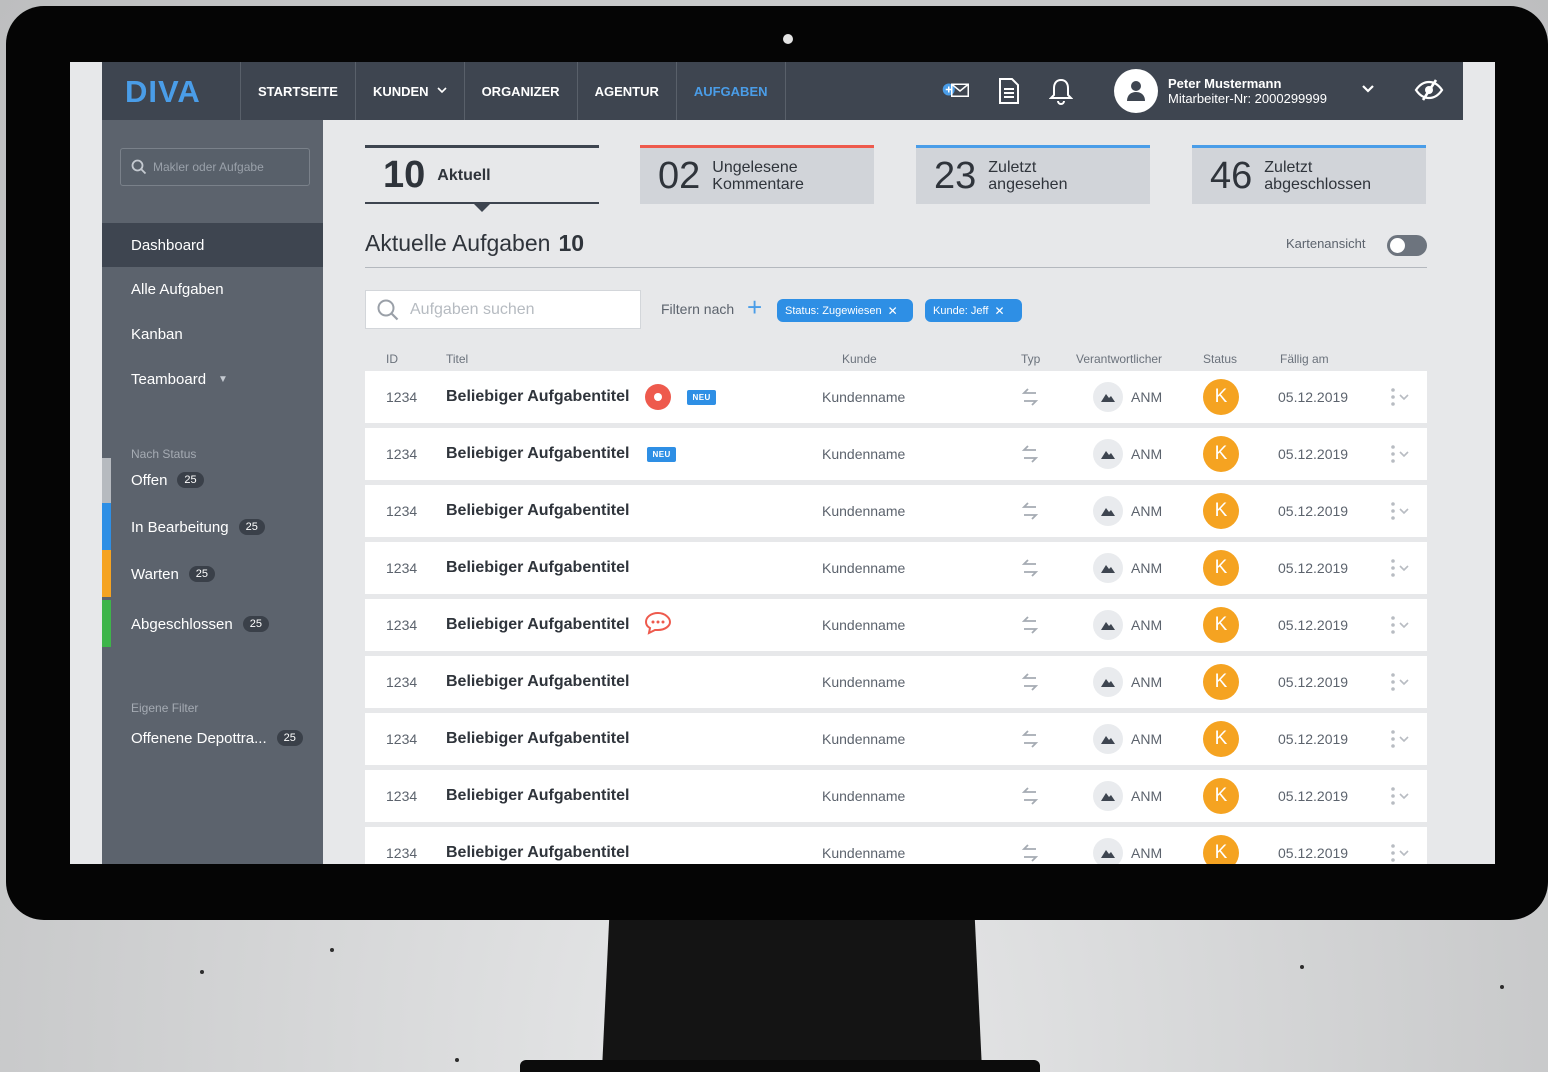 This screenshot has width=1548, height=1072. Describe the element at coordinates (212, 738) in the screenshot. I see `sidebar-custom-filter: Offenene Depottra... 25` at that location.